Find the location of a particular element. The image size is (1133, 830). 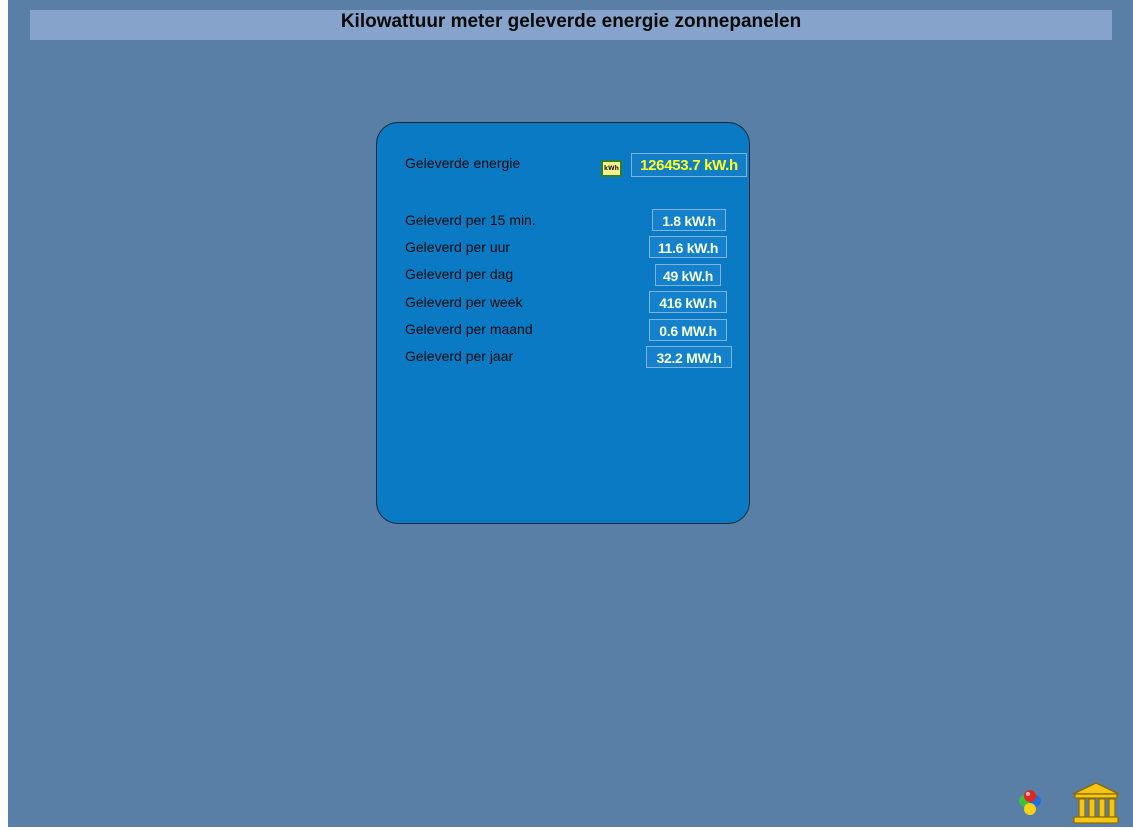

row-jaar-value: 32.2 MW.h is located at coordinates (689, 357).